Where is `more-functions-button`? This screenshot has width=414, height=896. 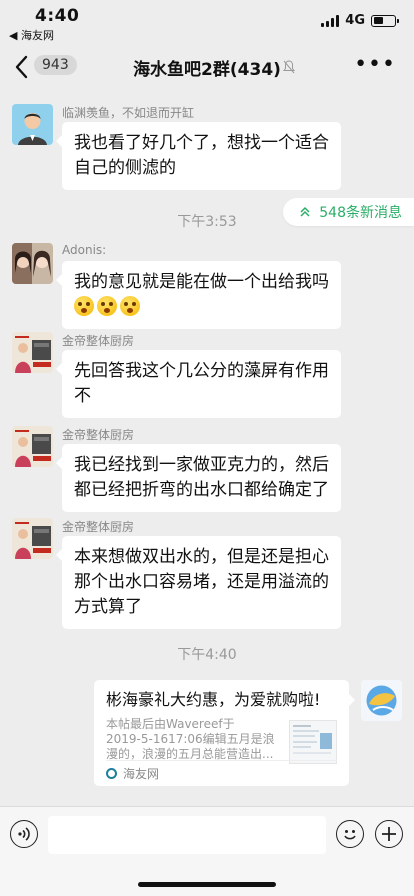
more-functions-button is located at coordinates (389, 834).